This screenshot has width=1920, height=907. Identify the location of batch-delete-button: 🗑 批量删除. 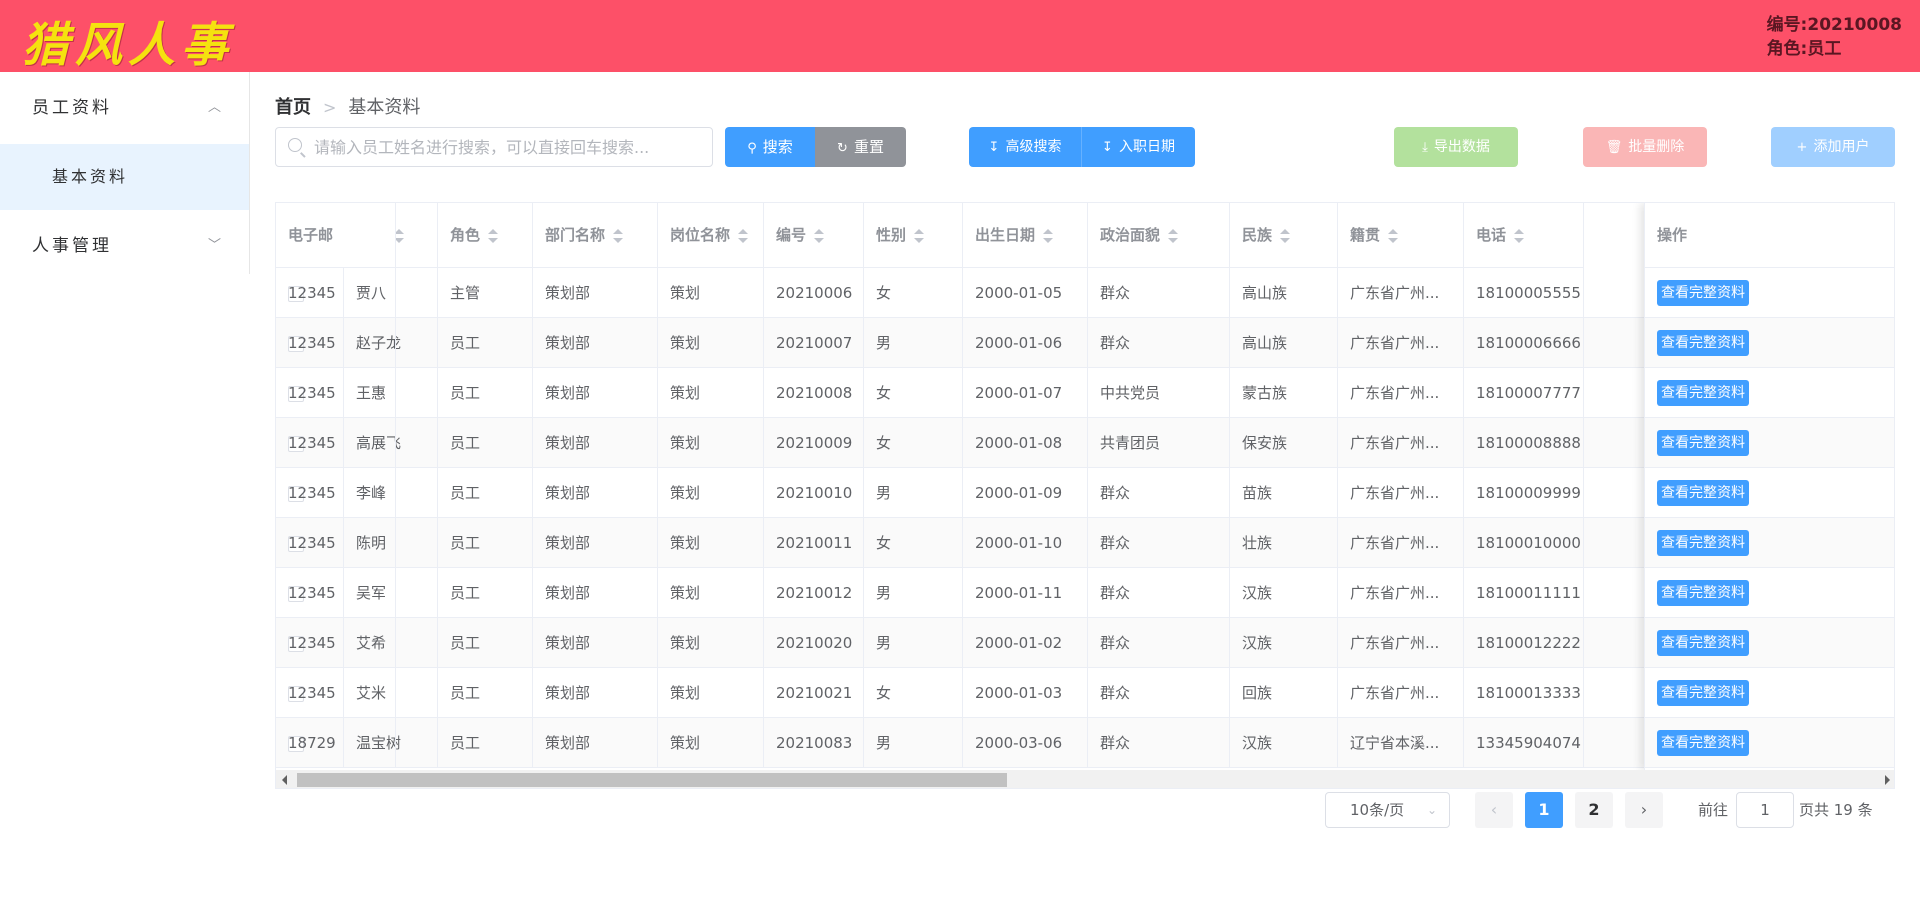
(1645, 147).